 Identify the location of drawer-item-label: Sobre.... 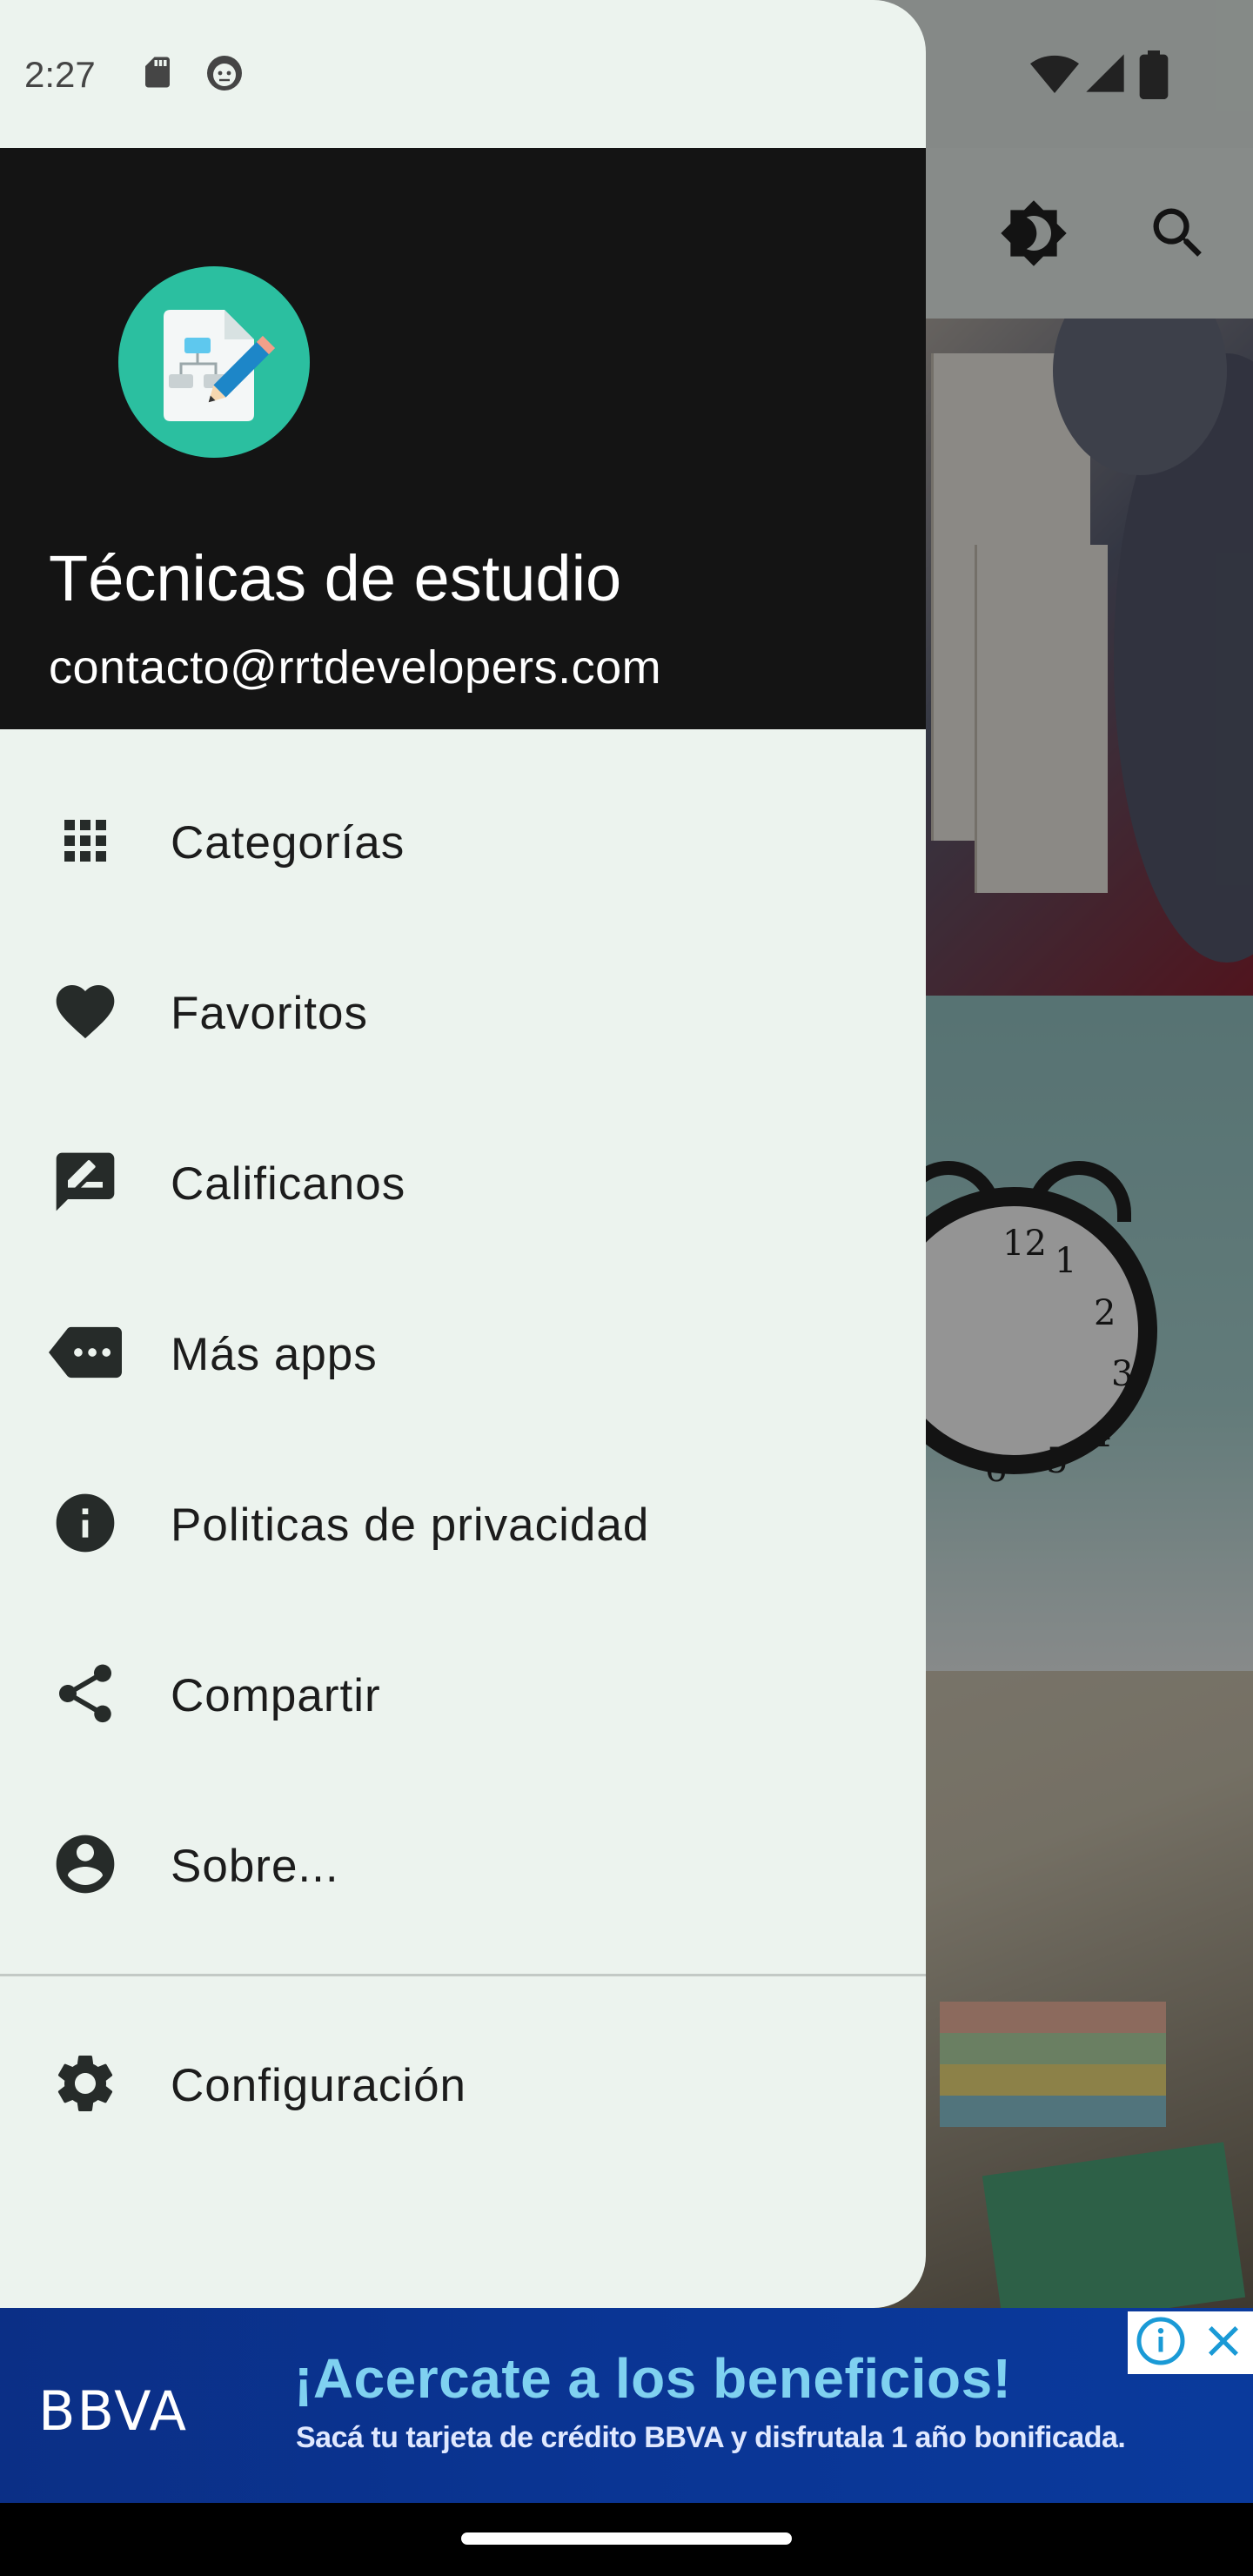
(255, 1867).